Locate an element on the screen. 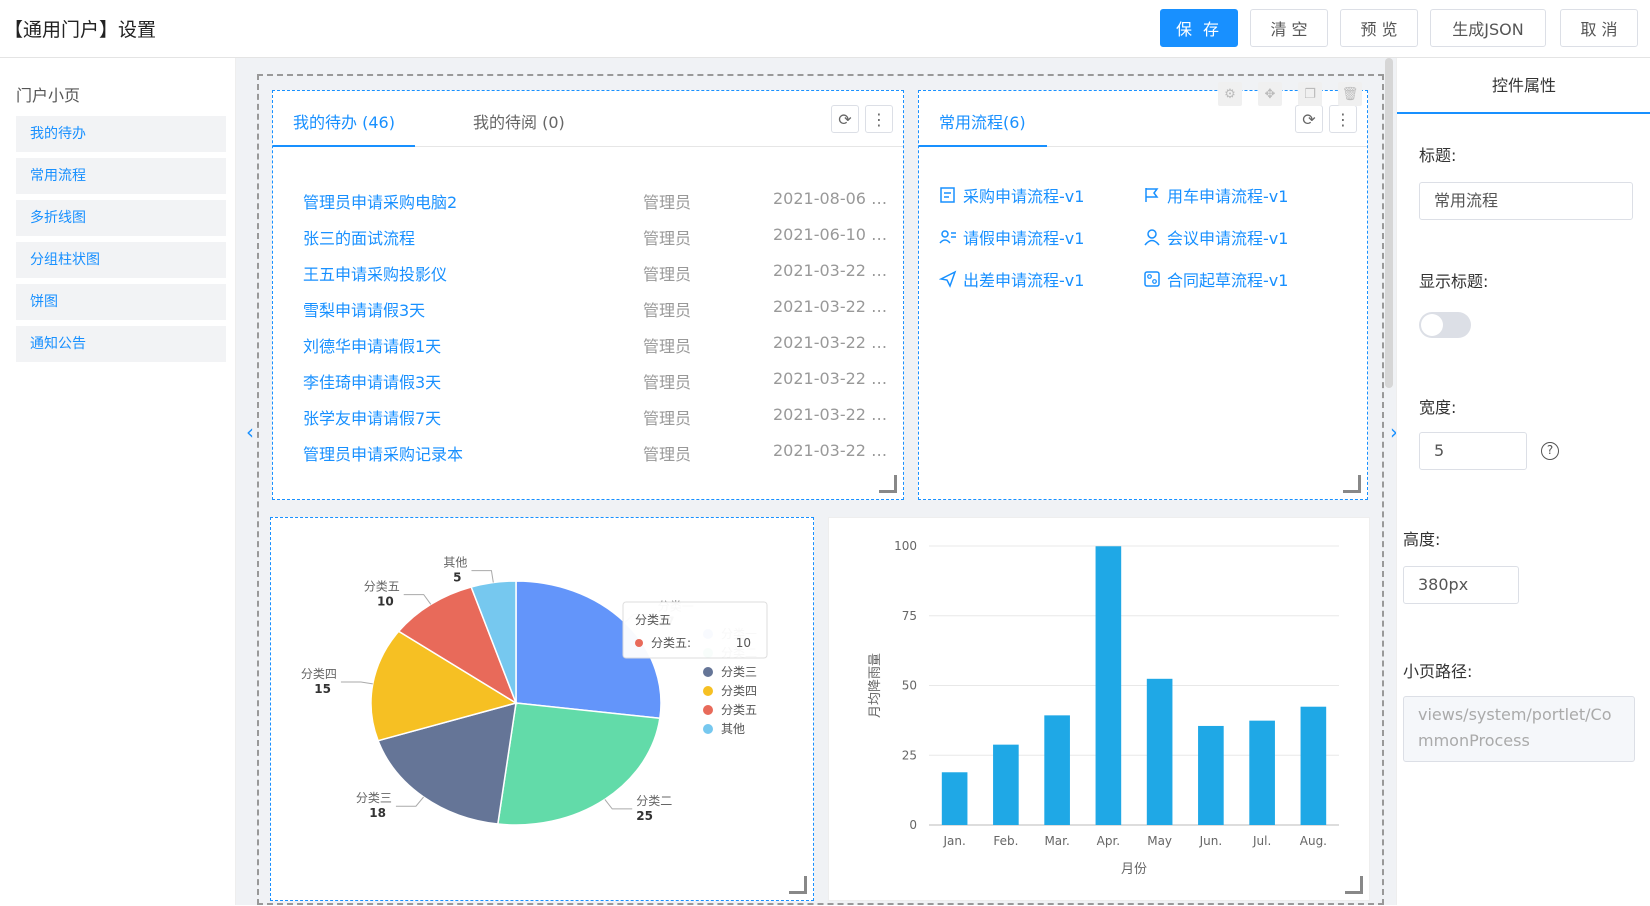  tab-my-todo: 我的待办 (46) is located at coordinates (344, 121).